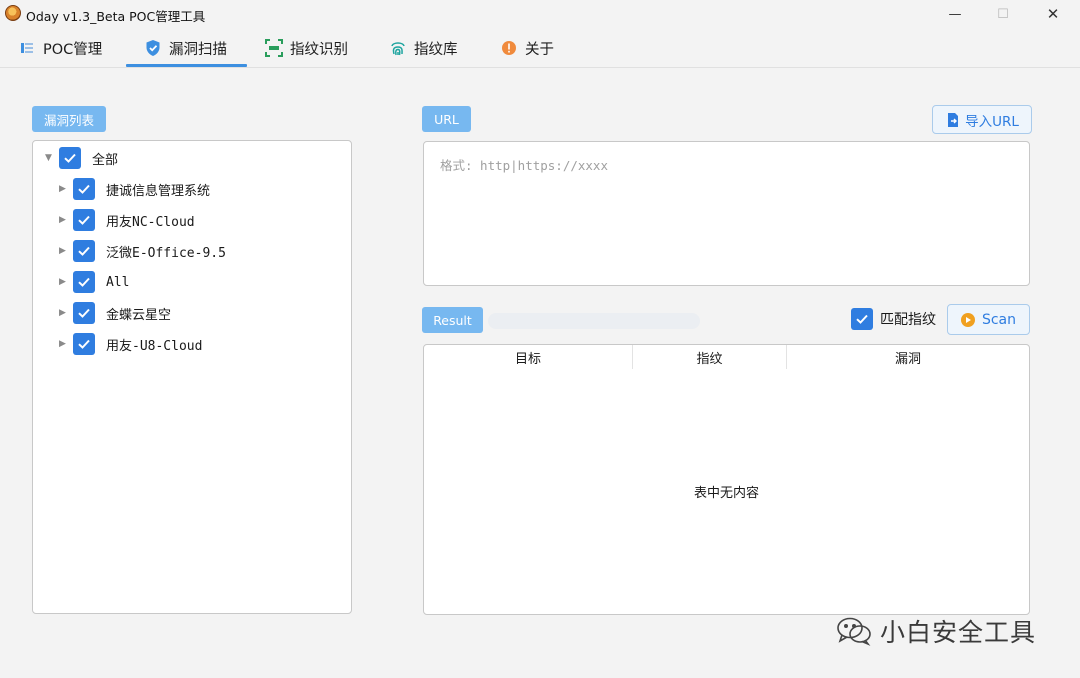 This screenshot has width=1080, height=678. Describe the element at coordinates (999, 319) in the screenshot. I see `scan-button-label: Scan` at that location.